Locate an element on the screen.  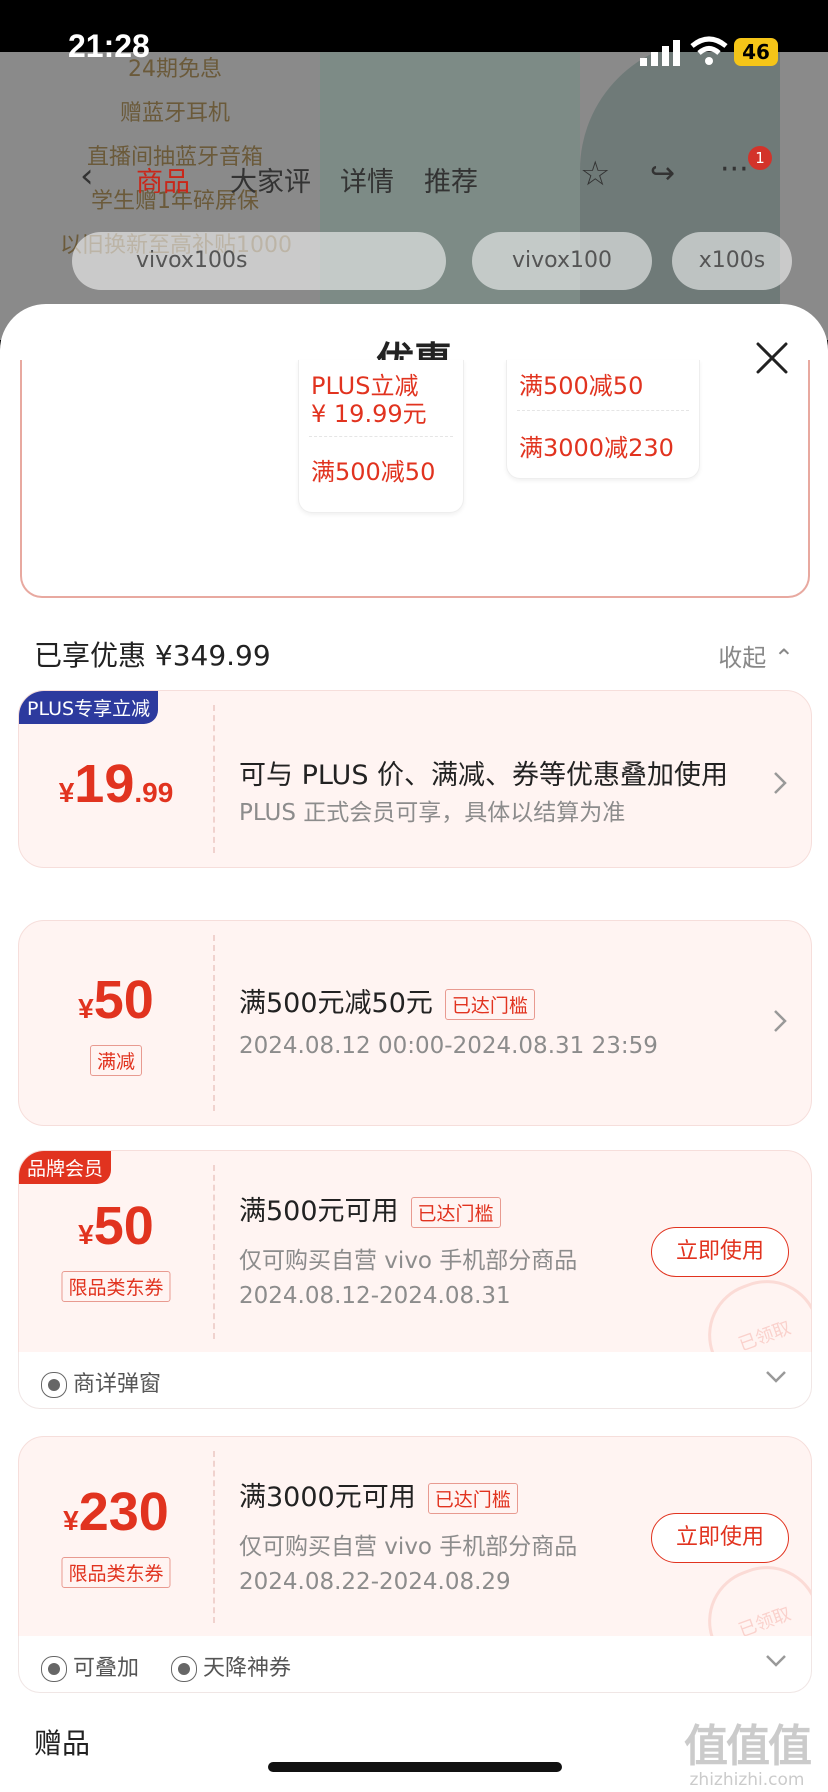
gift-section-title: 赠品 is located at coordinates (62, 1743).